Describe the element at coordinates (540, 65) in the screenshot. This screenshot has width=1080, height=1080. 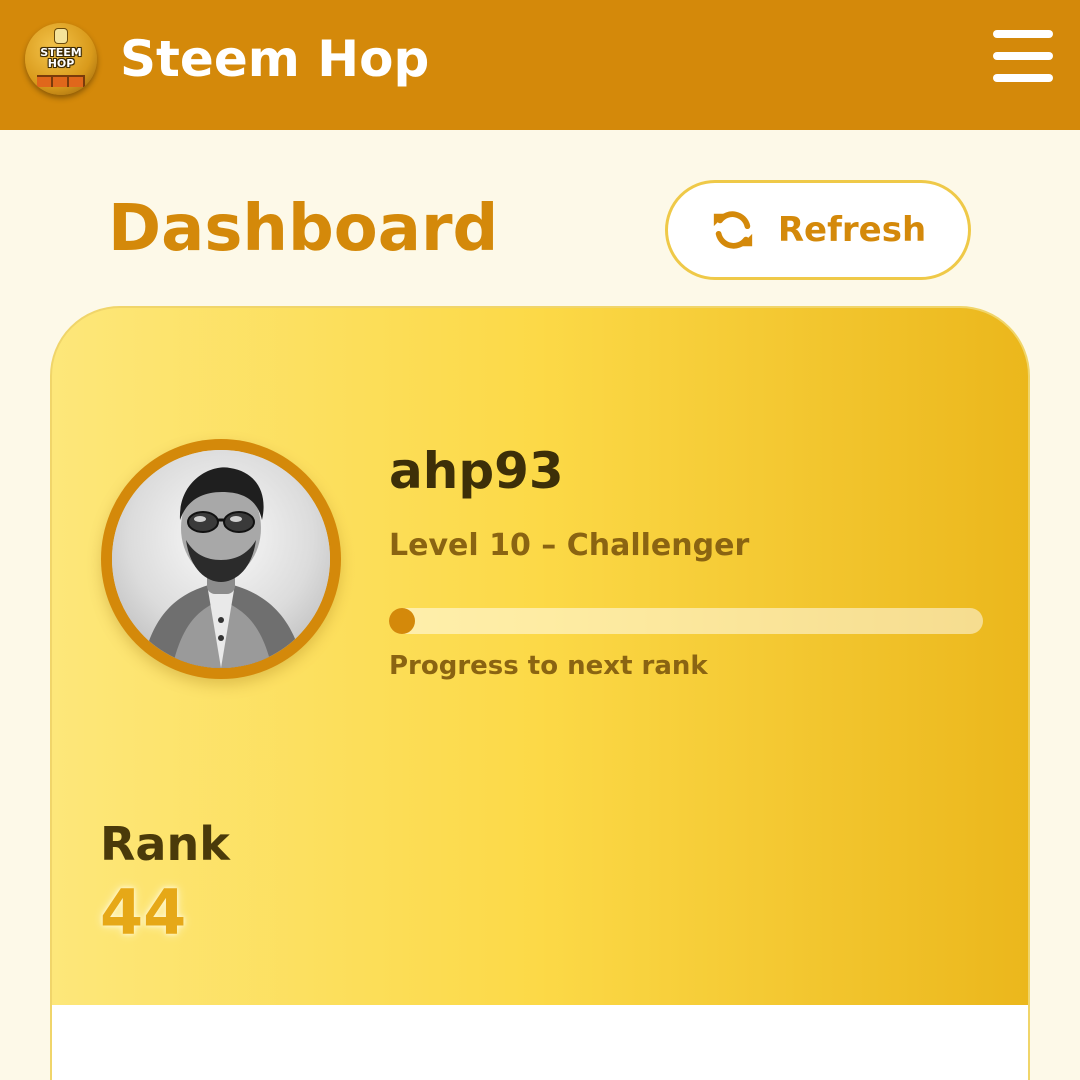
I see `app-header: STEEM HOP Steem Hop` at that location.